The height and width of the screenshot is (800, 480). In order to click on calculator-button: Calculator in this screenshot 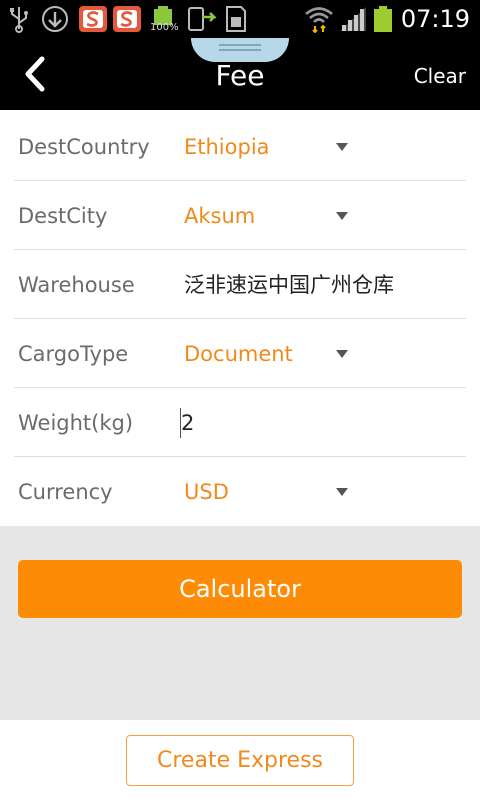, I will do `click(240, 589)`.